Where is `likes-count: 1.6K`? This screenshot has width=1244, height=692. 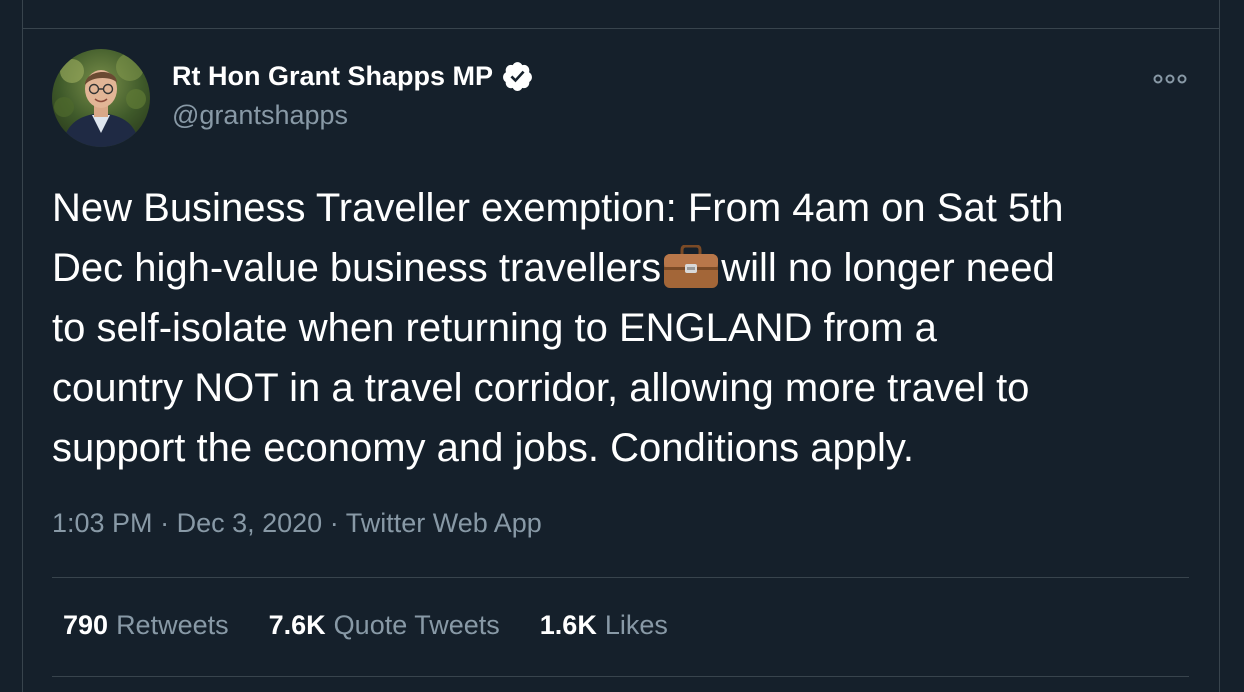 likes-count: 1.6K is located at coordinates (568, 625).